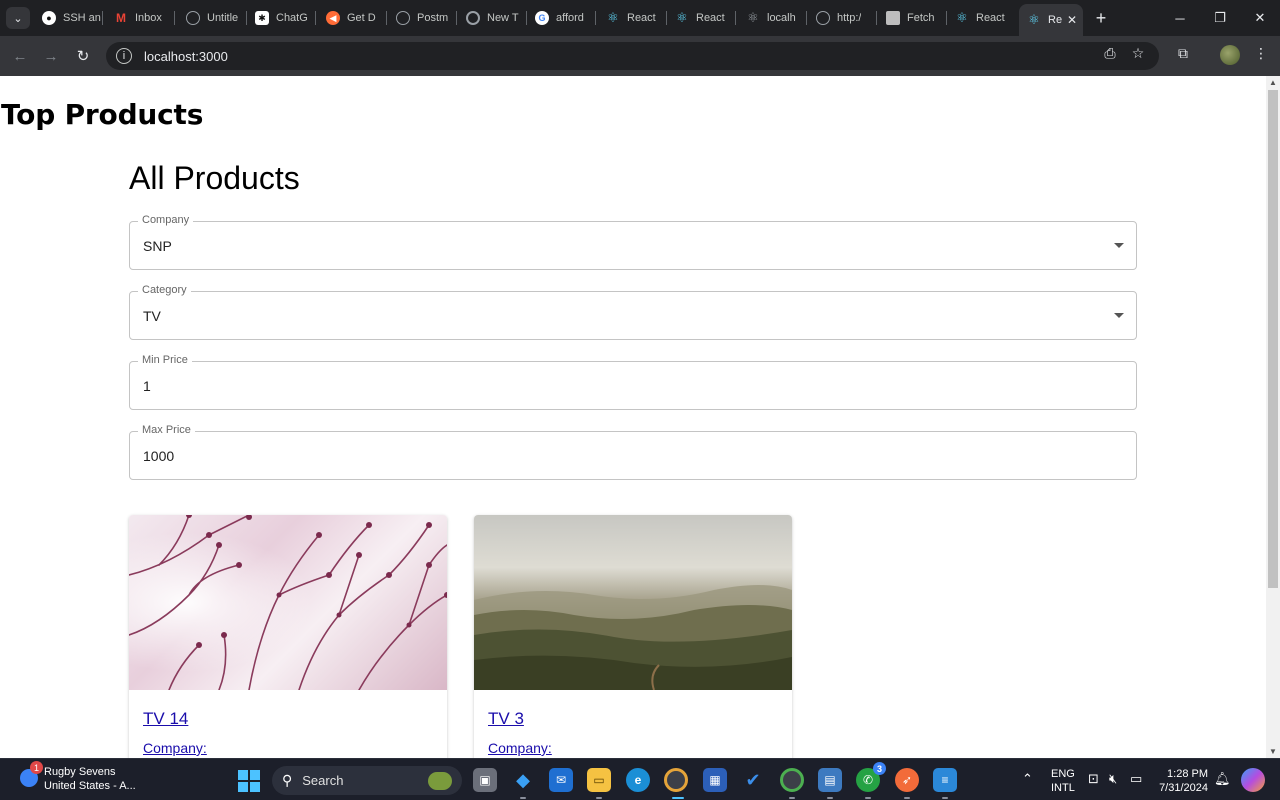  What do you see at coordinates (1273, 751) in the screenshot?
I see `scroll-down-icon: ▼` at bounding box center [1273, 751].